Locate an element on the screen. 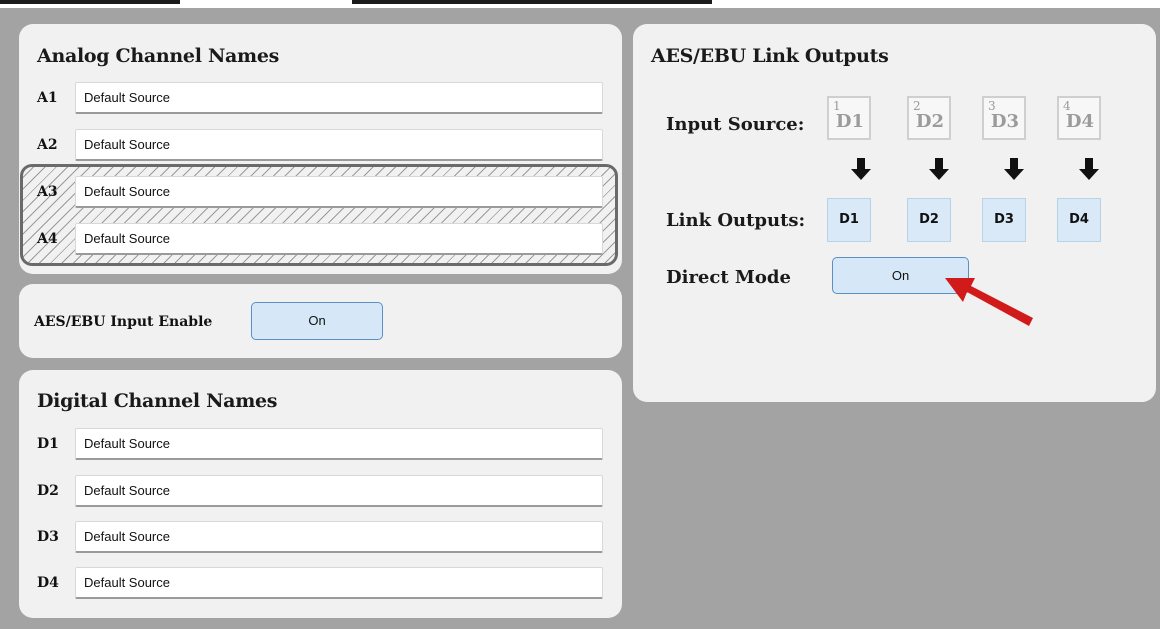  panel-title: Digital Channel Names is located at coordinates (157, 401).